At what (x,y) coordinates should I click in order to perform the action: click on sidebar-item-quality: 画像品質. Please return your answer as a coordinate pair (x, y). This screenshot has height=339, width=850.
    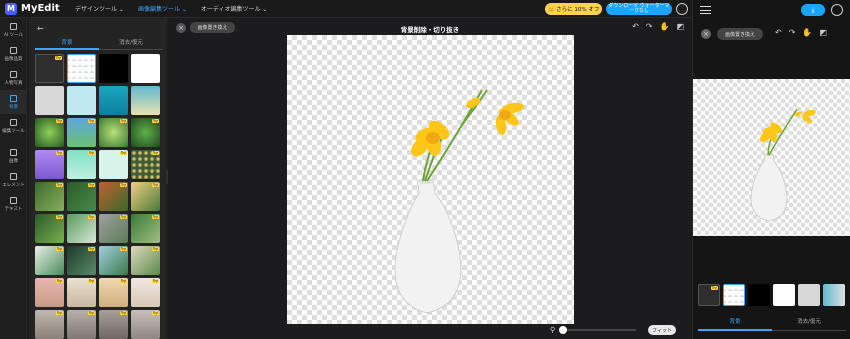
    Looking at the image, I should click on (13, 54).